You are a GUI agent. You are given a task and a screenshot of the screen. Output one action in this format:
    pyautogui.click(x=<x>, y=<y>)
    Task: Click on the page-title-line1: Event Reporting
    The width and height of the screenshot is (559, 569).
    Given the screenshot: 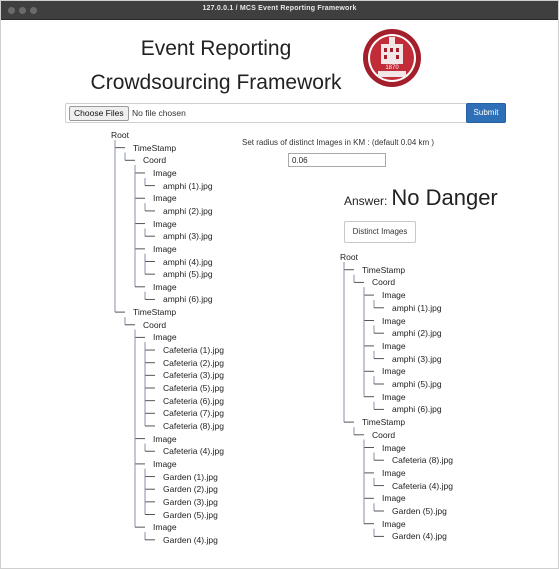 What is the action you would take?
    pyautogui.click(x=216, y=48)
    